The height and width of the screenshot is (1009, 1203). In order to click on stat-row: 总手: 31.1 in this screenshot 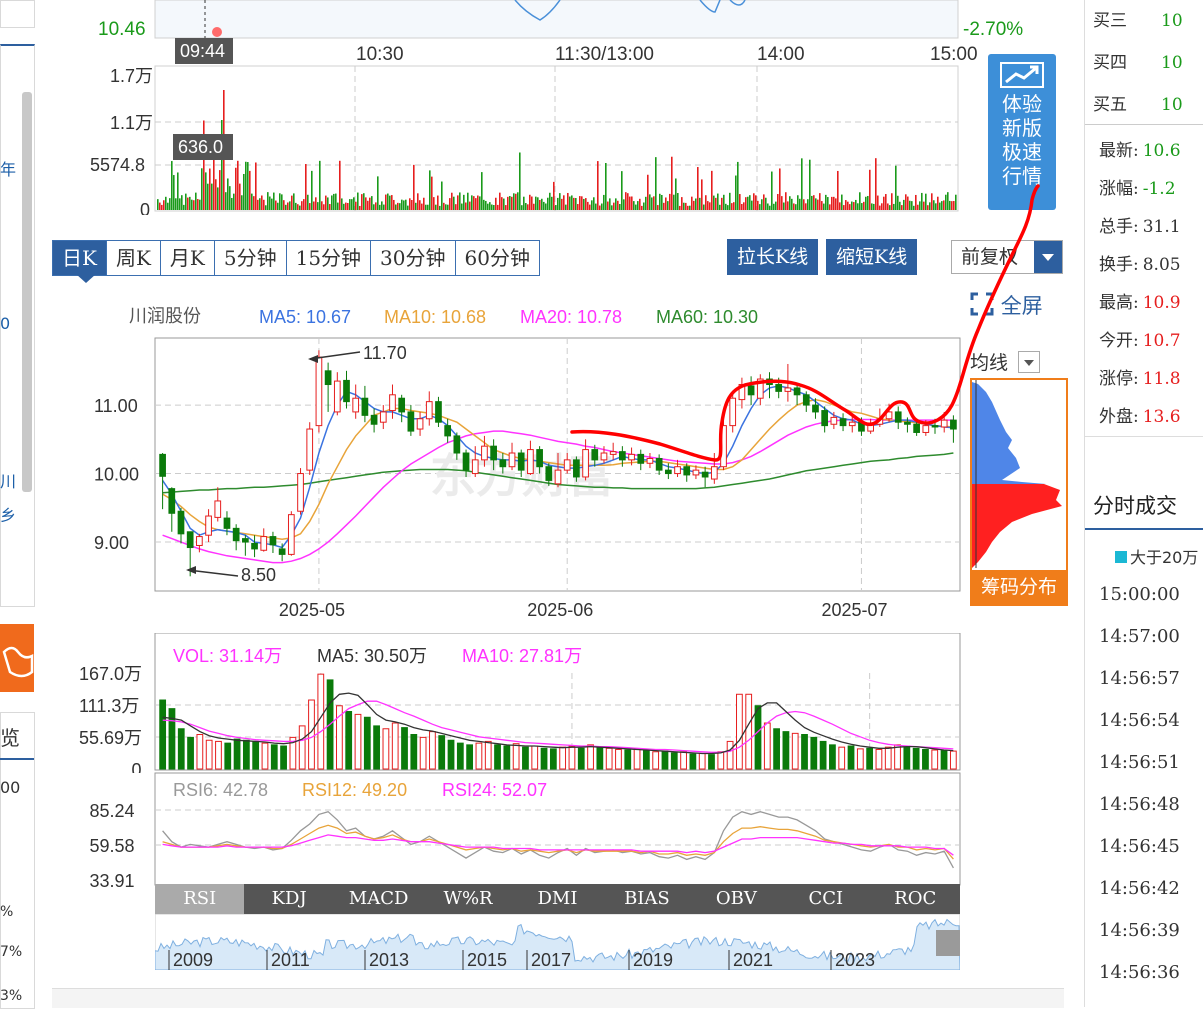, I will do `click(1140, 224)`.